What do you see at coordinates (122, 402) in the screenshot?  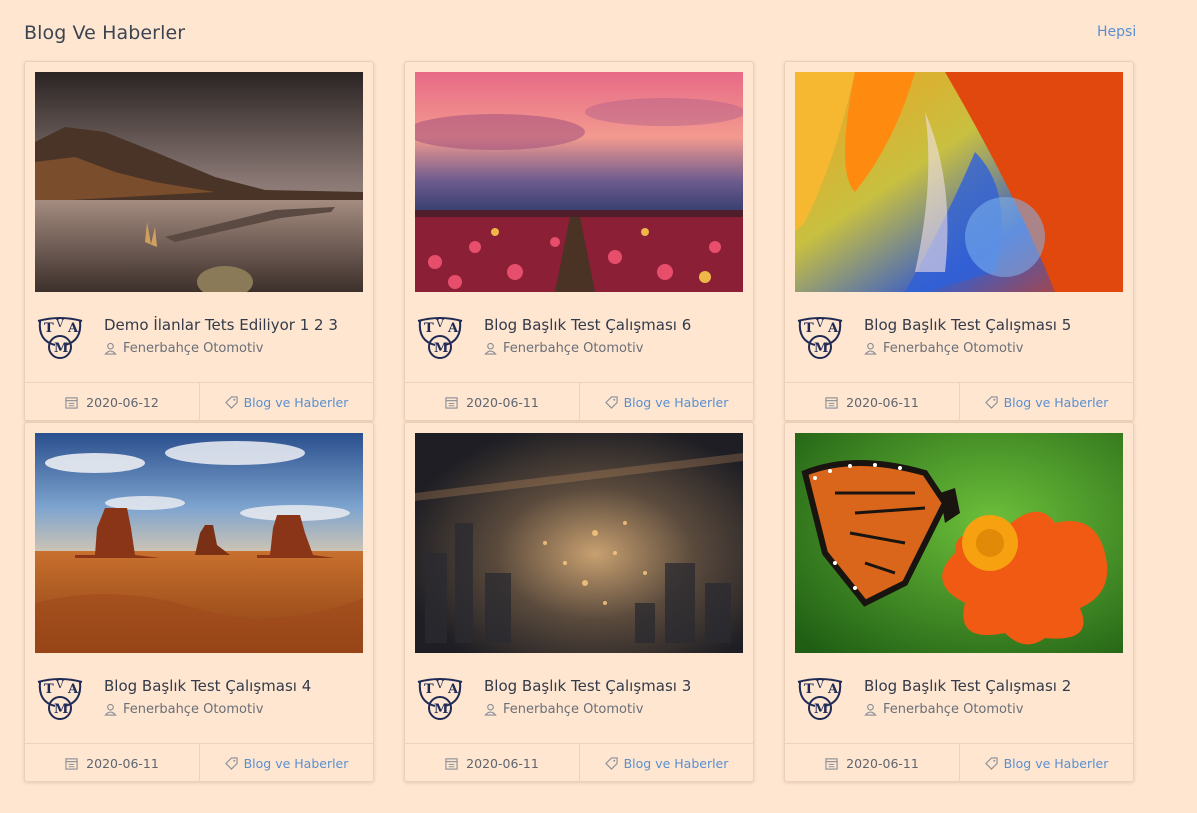 I see `date-text: 2020-06-12` at bounding box center [122, 402].